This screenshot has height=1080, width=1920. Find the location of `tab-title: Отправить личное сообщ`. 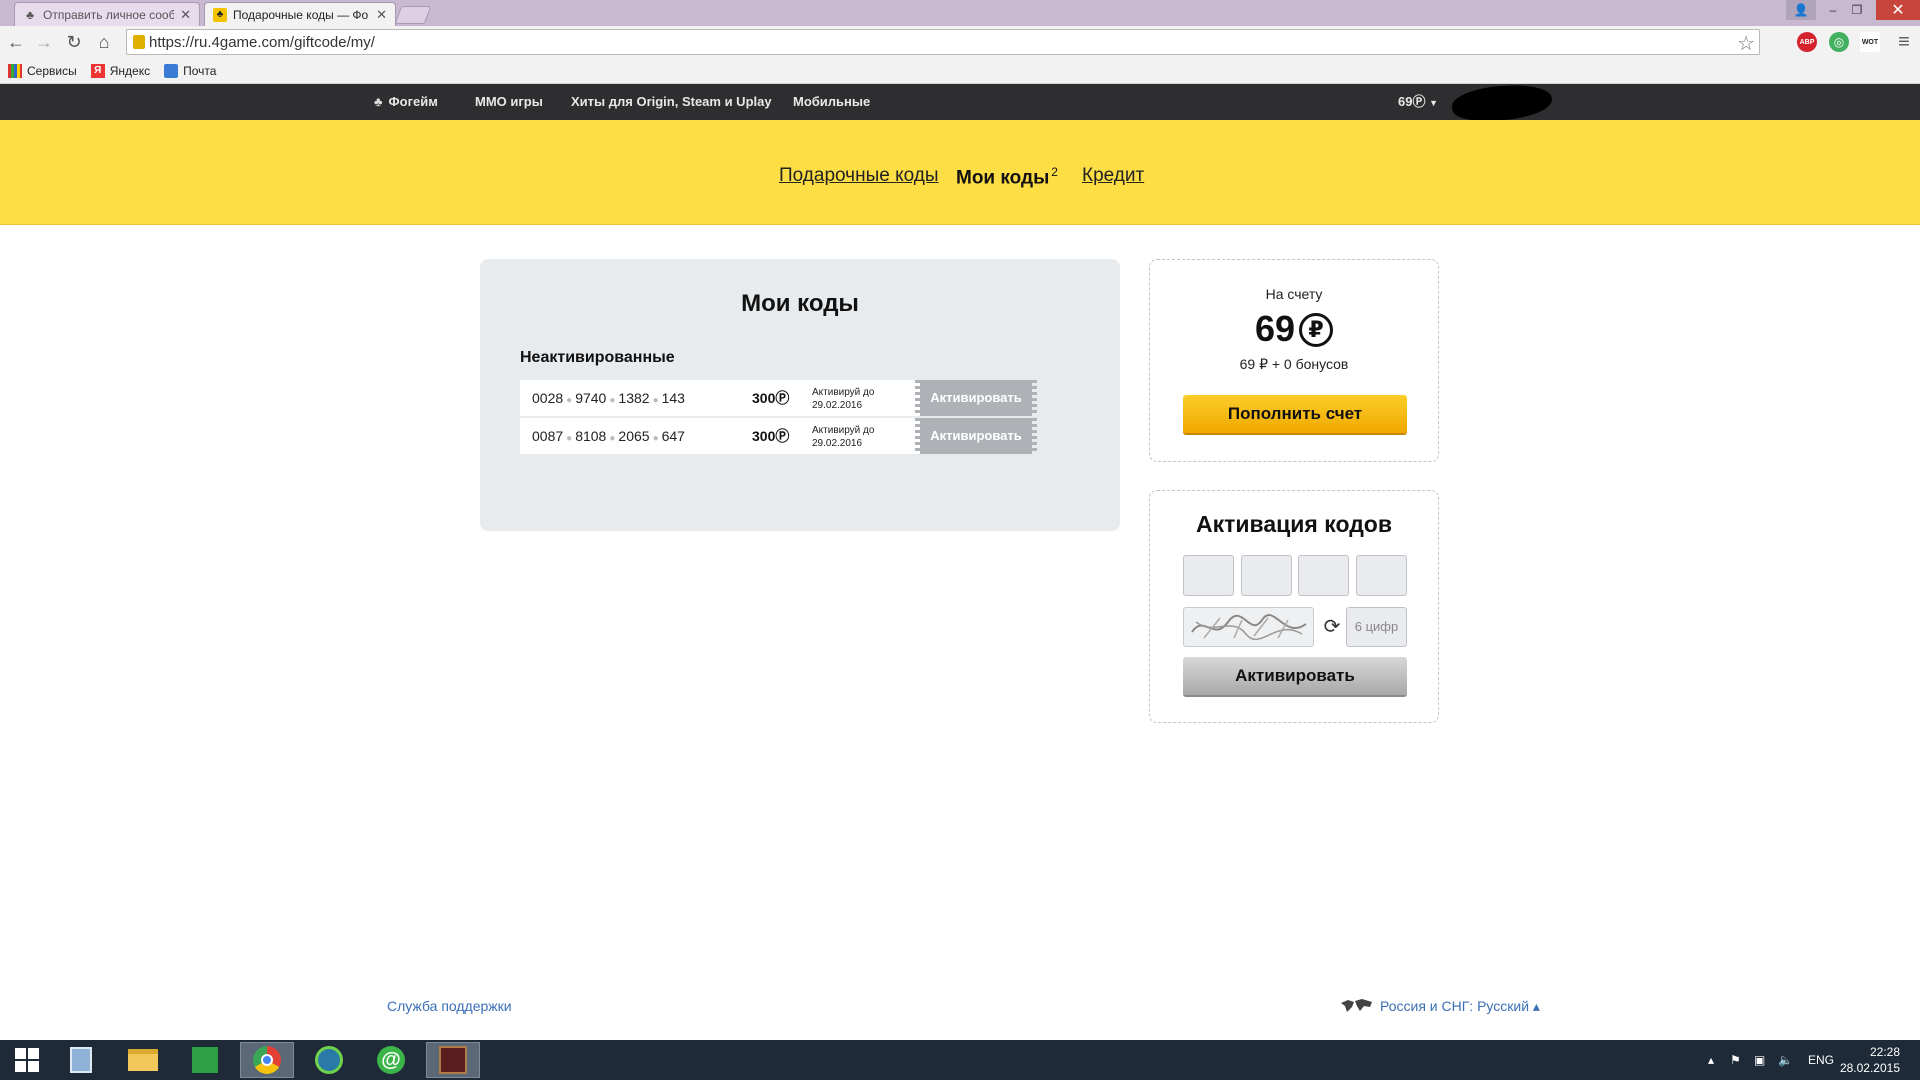

tab-title: Отправить личное сообщ is located at coordinates (109, 14).